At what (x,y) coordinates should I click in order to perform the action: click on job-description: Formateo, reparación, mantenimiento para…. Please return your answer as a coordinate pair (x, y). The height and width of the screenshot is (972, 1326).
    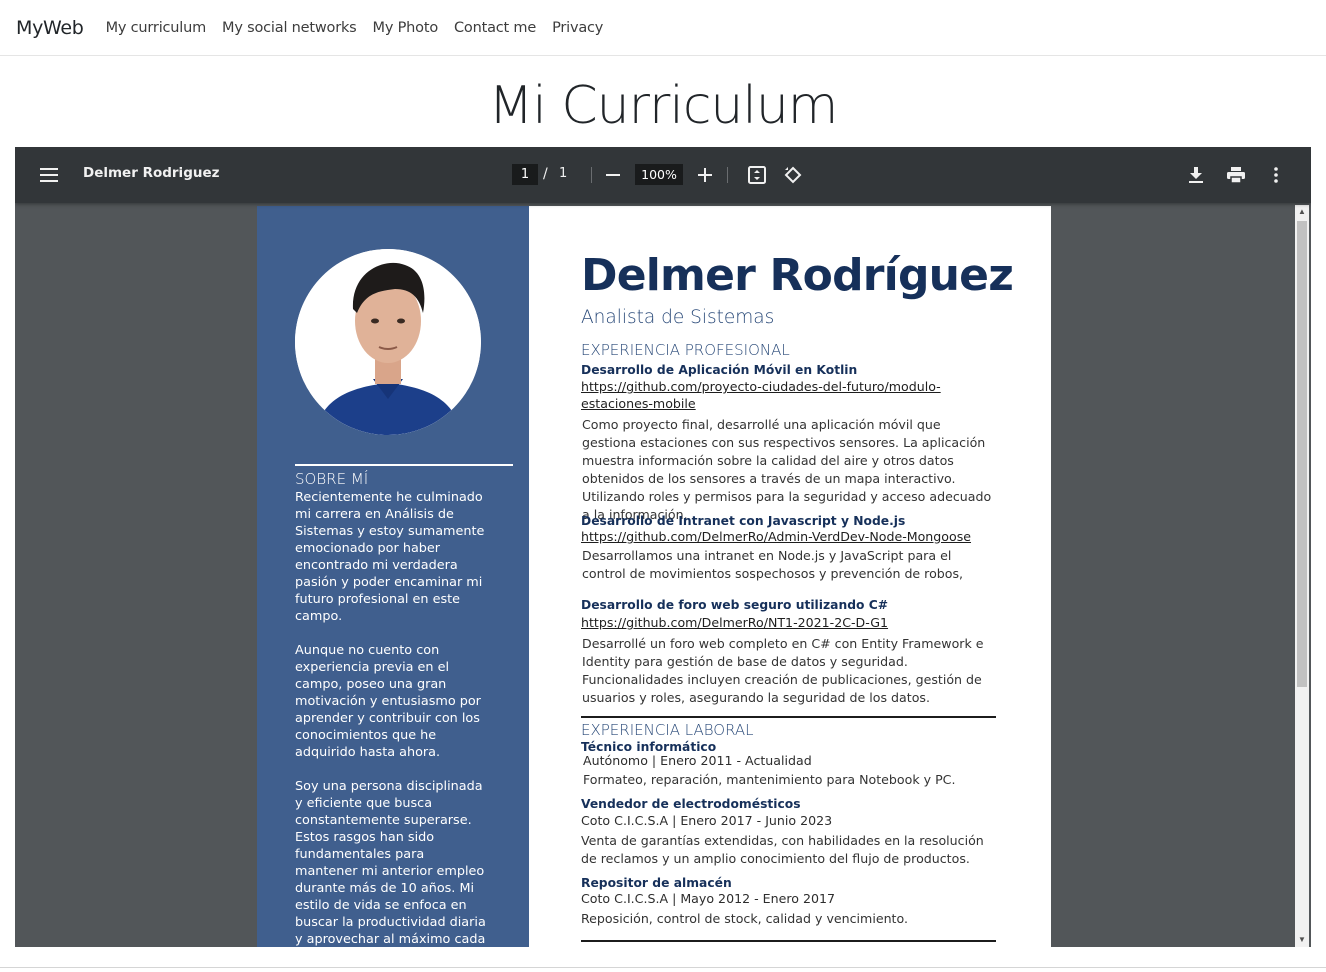
    Looking at the image, I should click on (769, 779).